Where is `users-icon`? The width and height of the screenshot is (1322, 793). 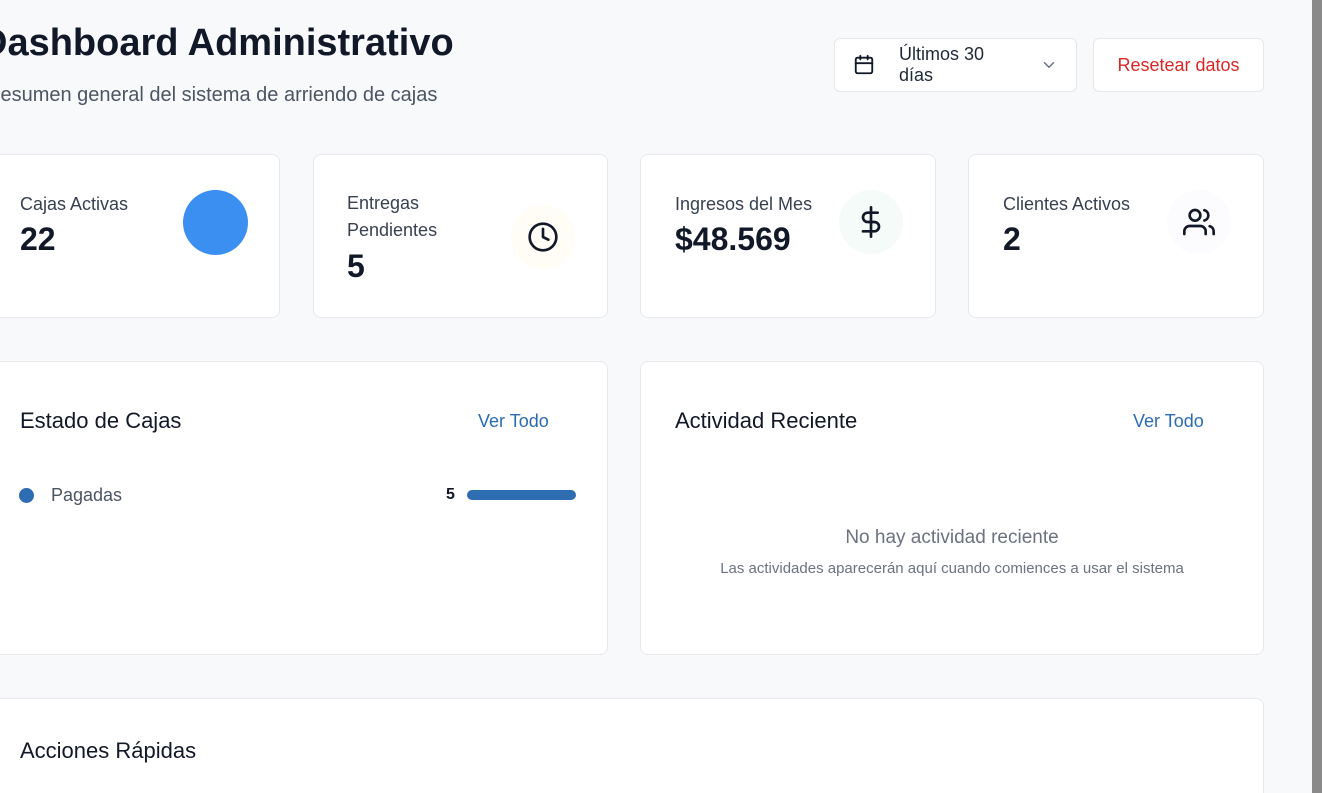
users-icon is located at coordinates (1199, 222).